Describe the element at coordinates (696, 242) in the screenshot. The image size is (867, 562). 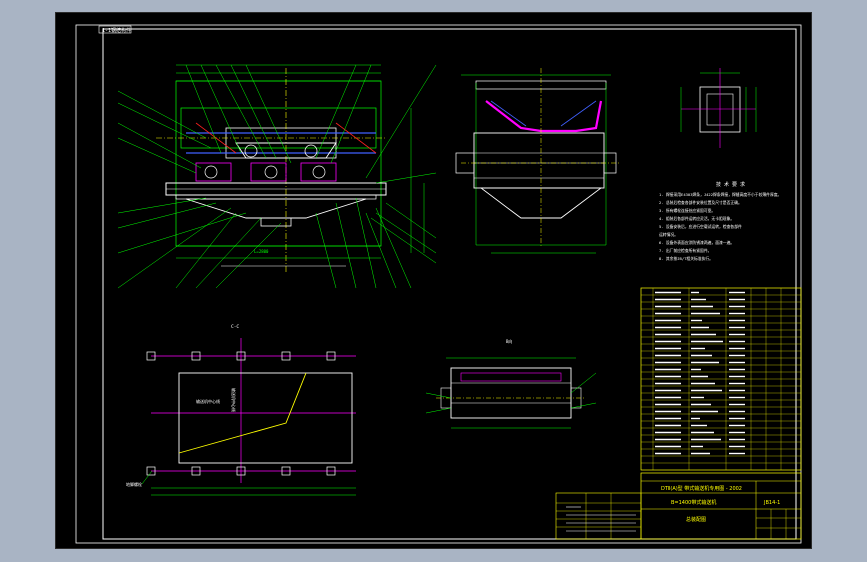
I see `note-line: 6. 设备外表面应涂防锈漆两遍，面漆一遍。` at that location.